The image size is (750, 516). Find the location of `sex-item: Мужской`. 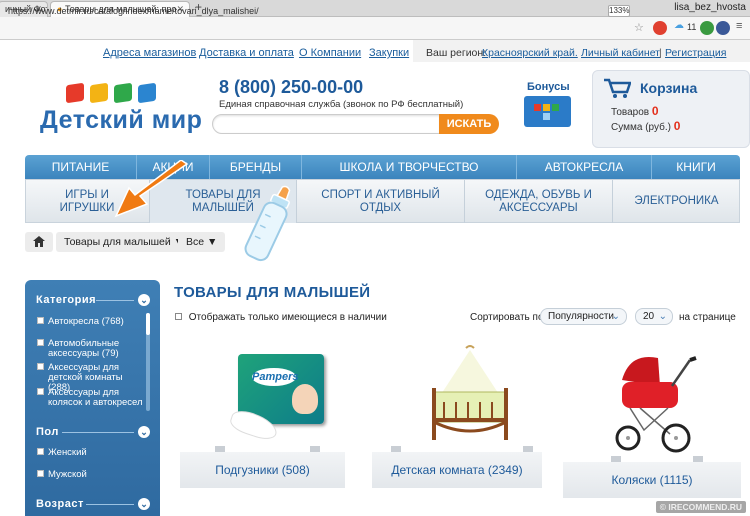

sex-item: Мужской is located at coordinates (92, 475).